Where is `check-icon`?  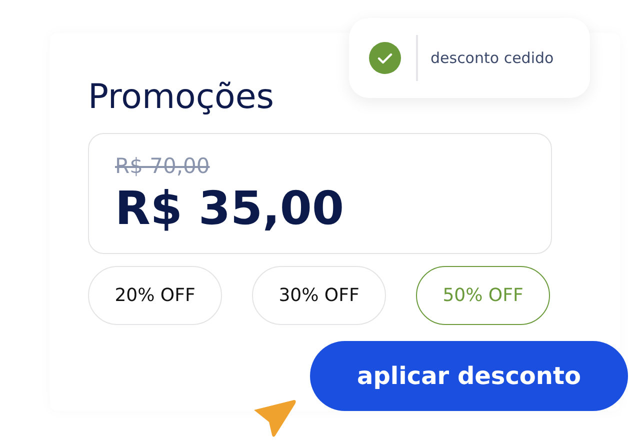 check-icon is located at coordinates (385, 58).